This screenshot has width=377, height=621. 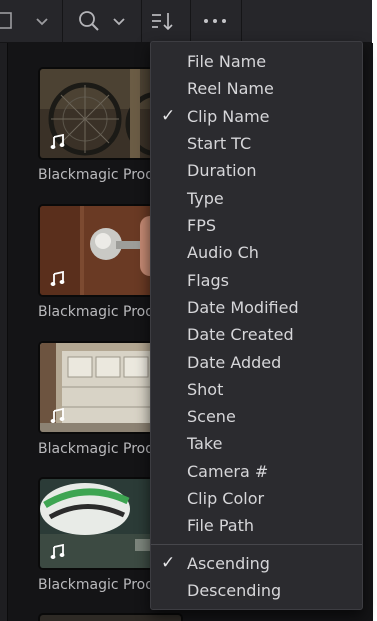 I want to click on search-icon, so click(x=102, y=21).